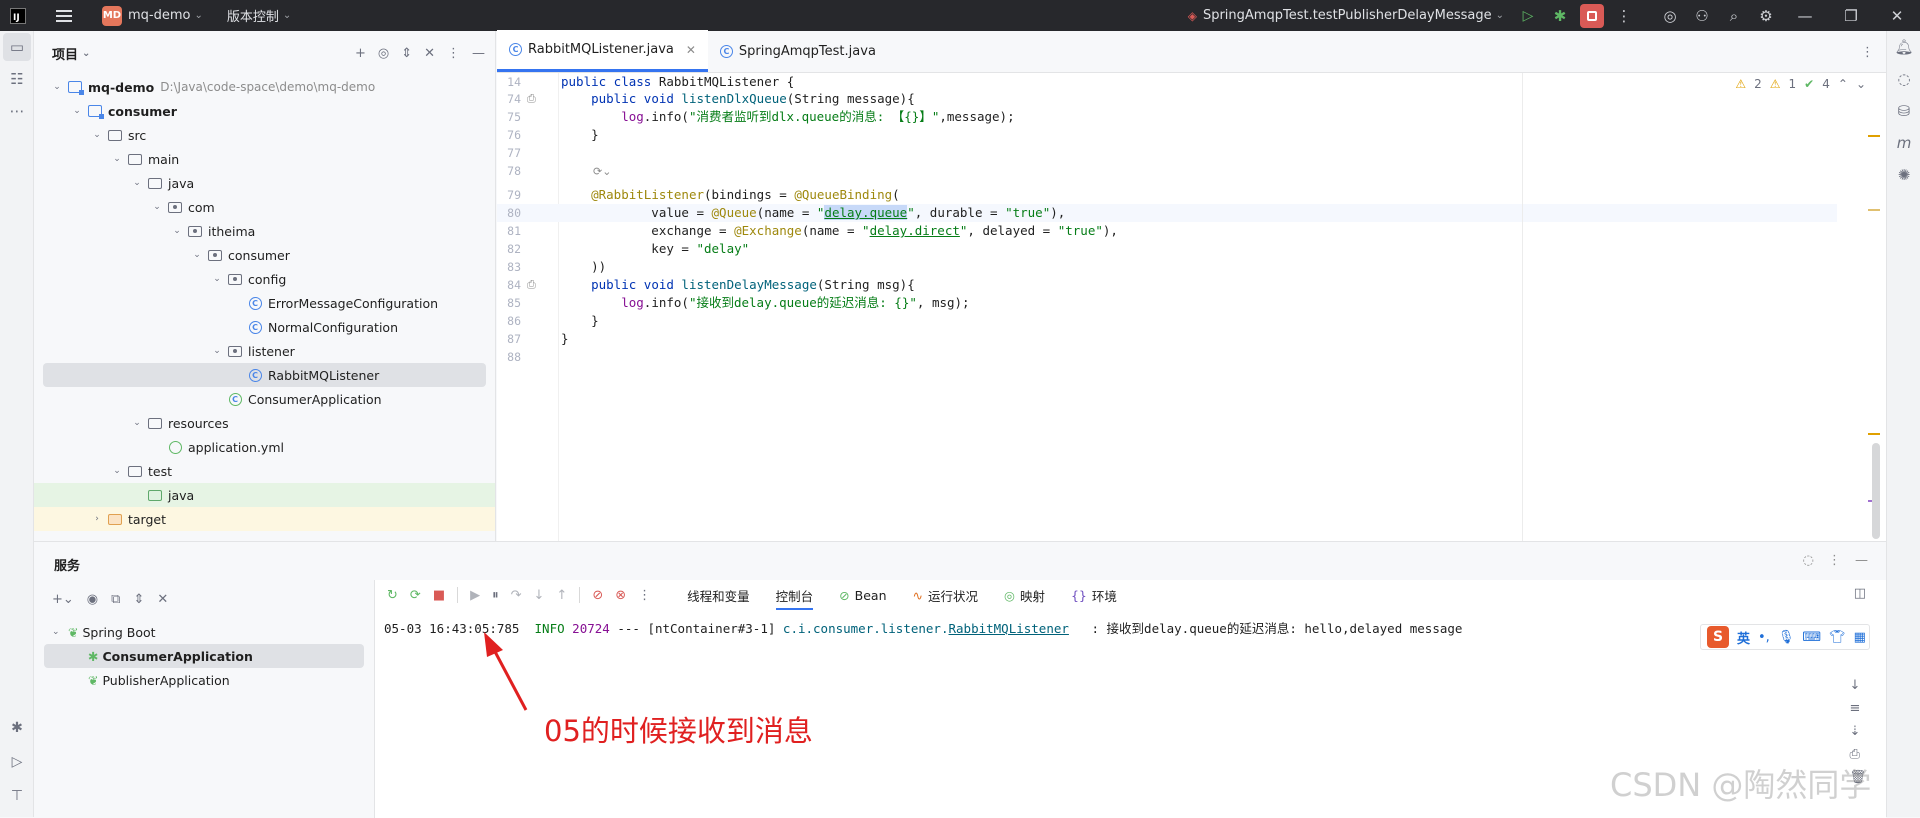  What do you see at coordinates (1167, 249) in the screenshot?
I see `code-line: 82 key = "delay"` at bounding box center [1167, 249].